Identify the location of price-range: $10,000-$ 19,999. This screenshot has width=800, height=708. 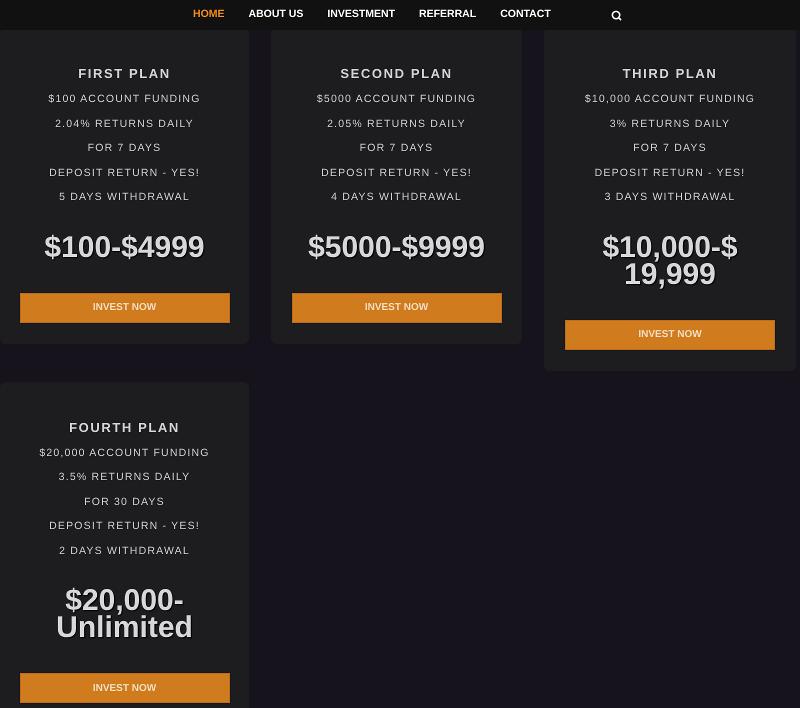
(670, 261).